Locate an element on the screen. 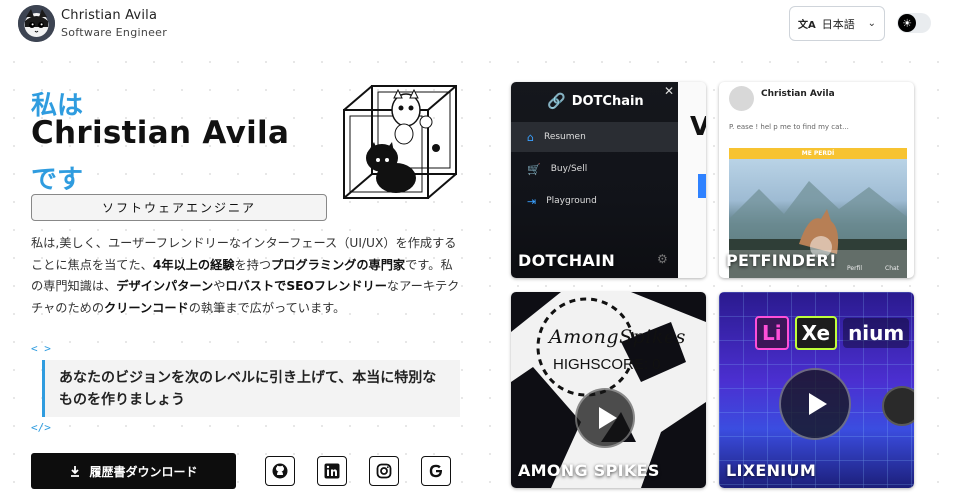  download-label: 履歴書ダウンロード is located at coordinates (143, 471).